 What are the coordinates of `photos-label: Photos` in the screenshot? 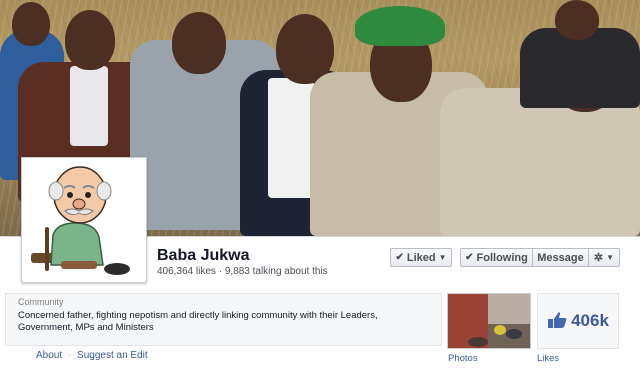 It's located at (463, 358).